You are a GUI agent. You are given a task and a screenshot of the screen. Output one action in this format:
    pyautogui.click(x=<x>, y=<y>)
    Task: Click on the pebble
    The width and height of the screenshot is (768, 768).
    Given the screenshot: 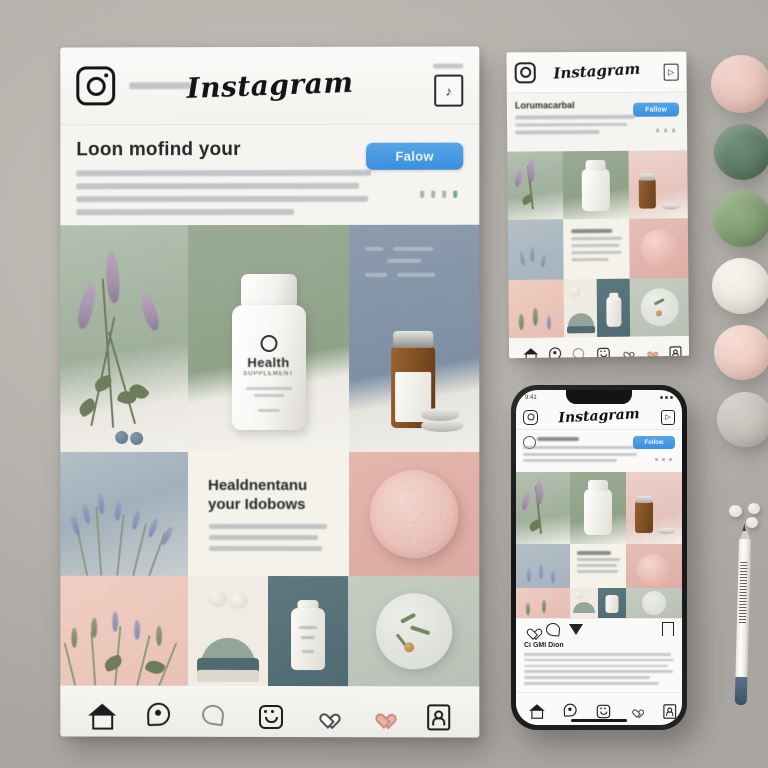 What is the action you would take?
    pyautogui.click(x=137, y=438)
    